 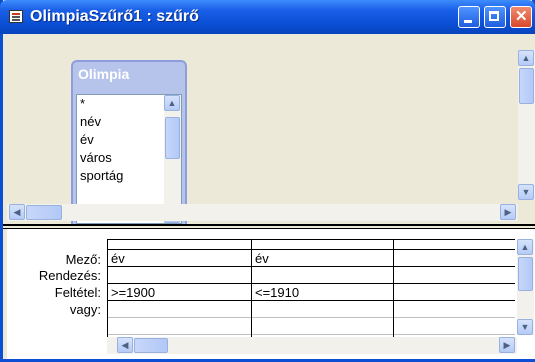 What do you see at coordinates (114, 16) in the screenshot?
I see `window-title: OlimpiaSzűrő1 : szűrő` at bounding box center [114, 16].